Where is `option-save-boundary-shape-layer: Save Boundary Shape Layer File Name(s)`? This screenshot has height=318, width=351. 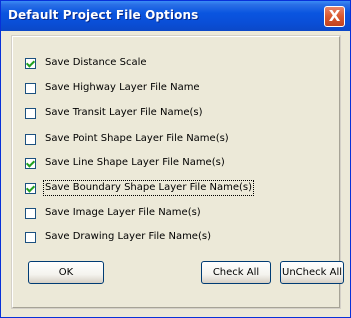 option-save-boundary-shape-layer: Save Boundary Shape Layer File Name(s) is located at coordinates (140, 188).